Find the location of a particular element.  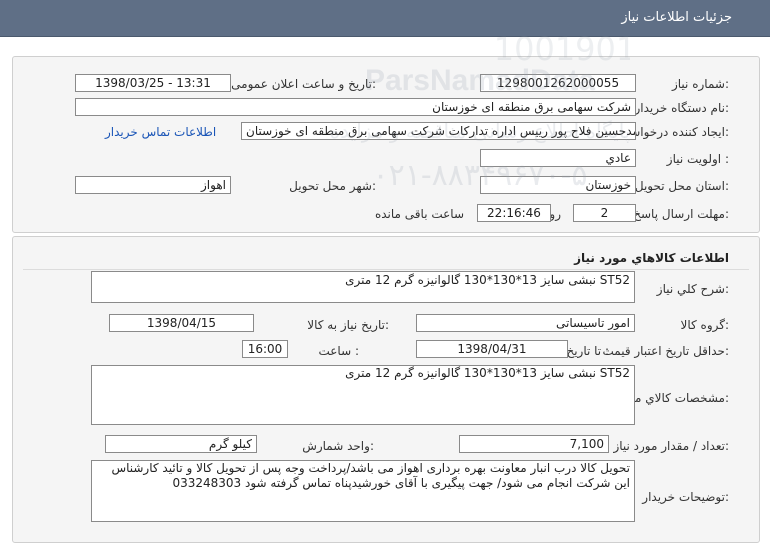

city-field: اهواز is located at coordinates (153, 185).